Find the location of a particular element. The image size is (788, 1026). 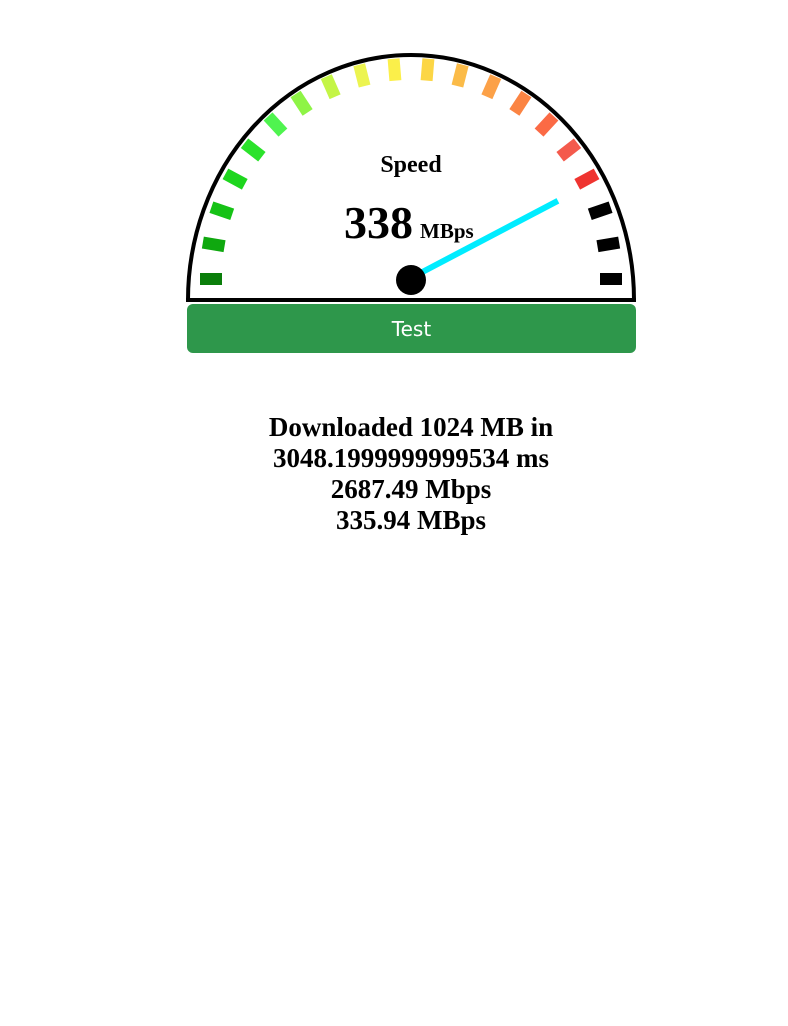

result-mbps: 2687.49 Mbps is located at coordinates (411, 489).